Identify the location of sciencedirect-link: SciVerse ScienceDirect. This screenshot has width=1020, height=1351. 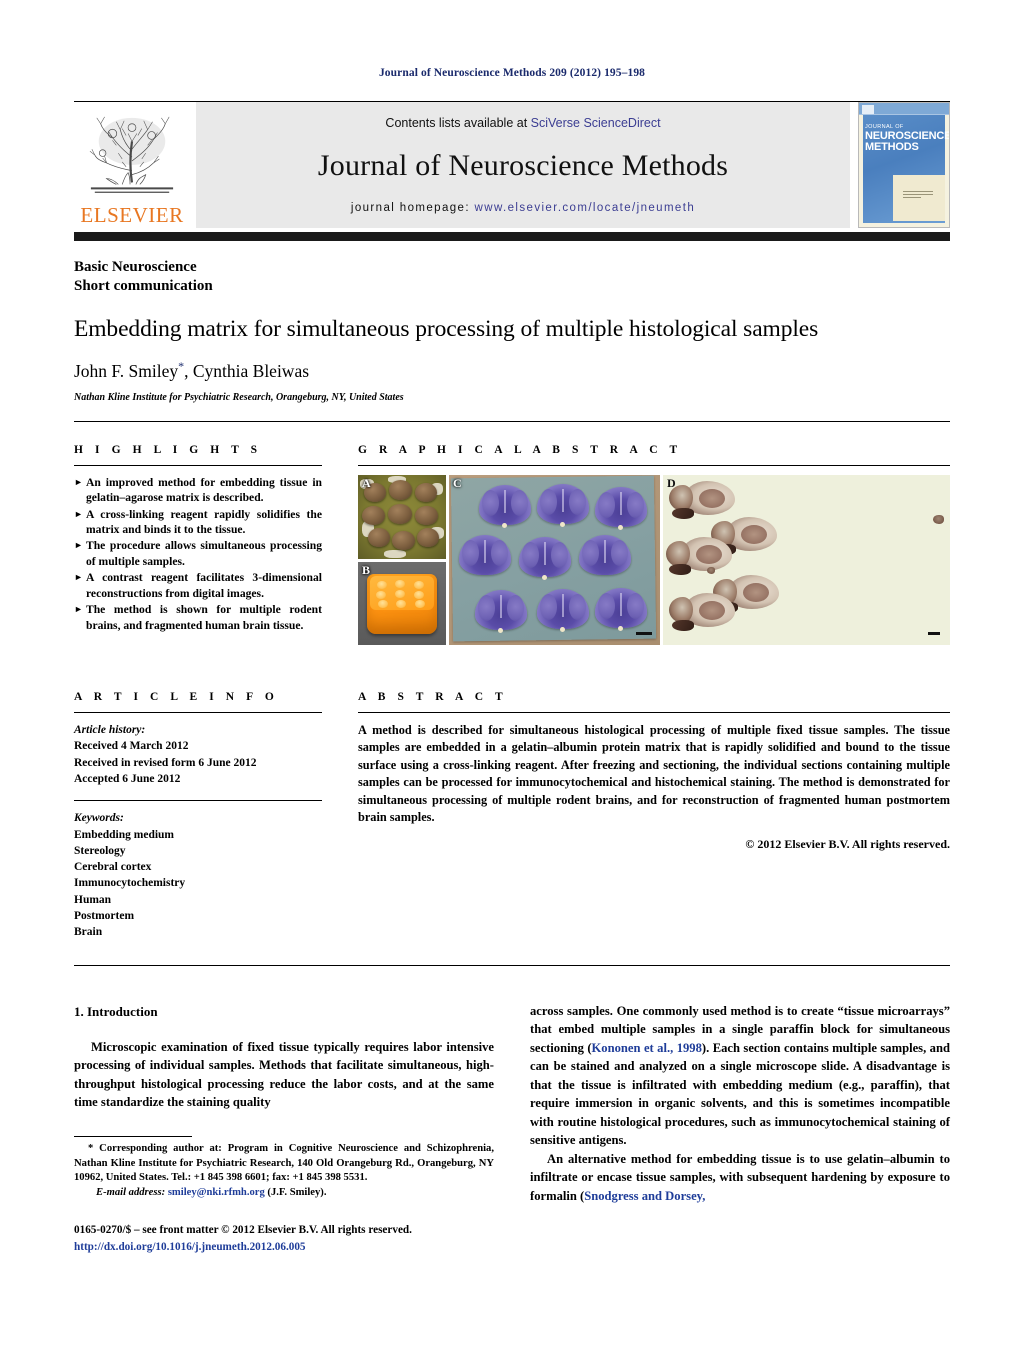
(596, 123).